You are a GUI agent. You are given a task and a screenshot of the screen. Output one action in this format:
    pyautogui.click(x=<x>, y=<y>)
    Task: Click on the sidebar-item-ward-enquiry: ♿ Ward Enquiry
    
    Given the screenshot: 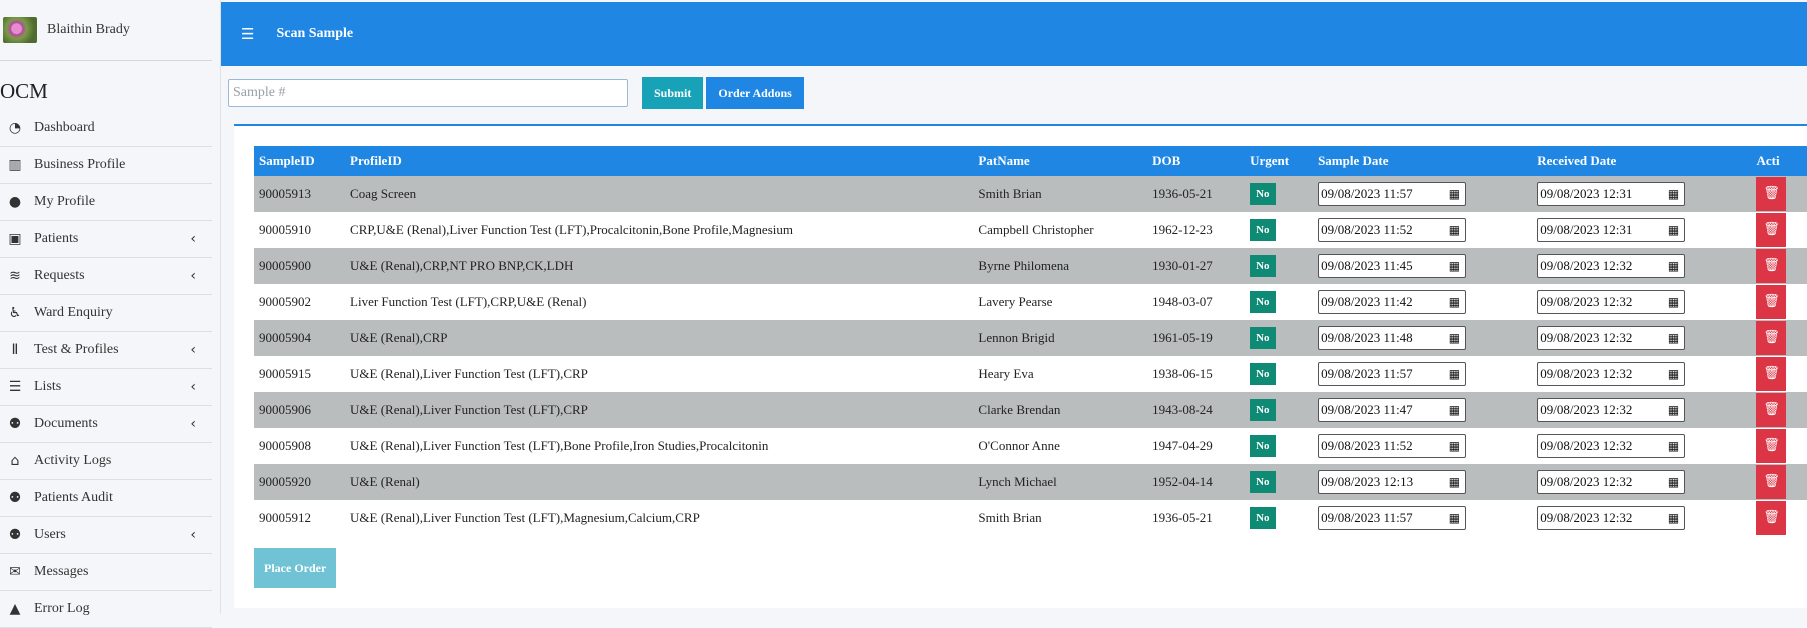 What is the action you would take?
    pyautogui.click(x=106, y=313)
    